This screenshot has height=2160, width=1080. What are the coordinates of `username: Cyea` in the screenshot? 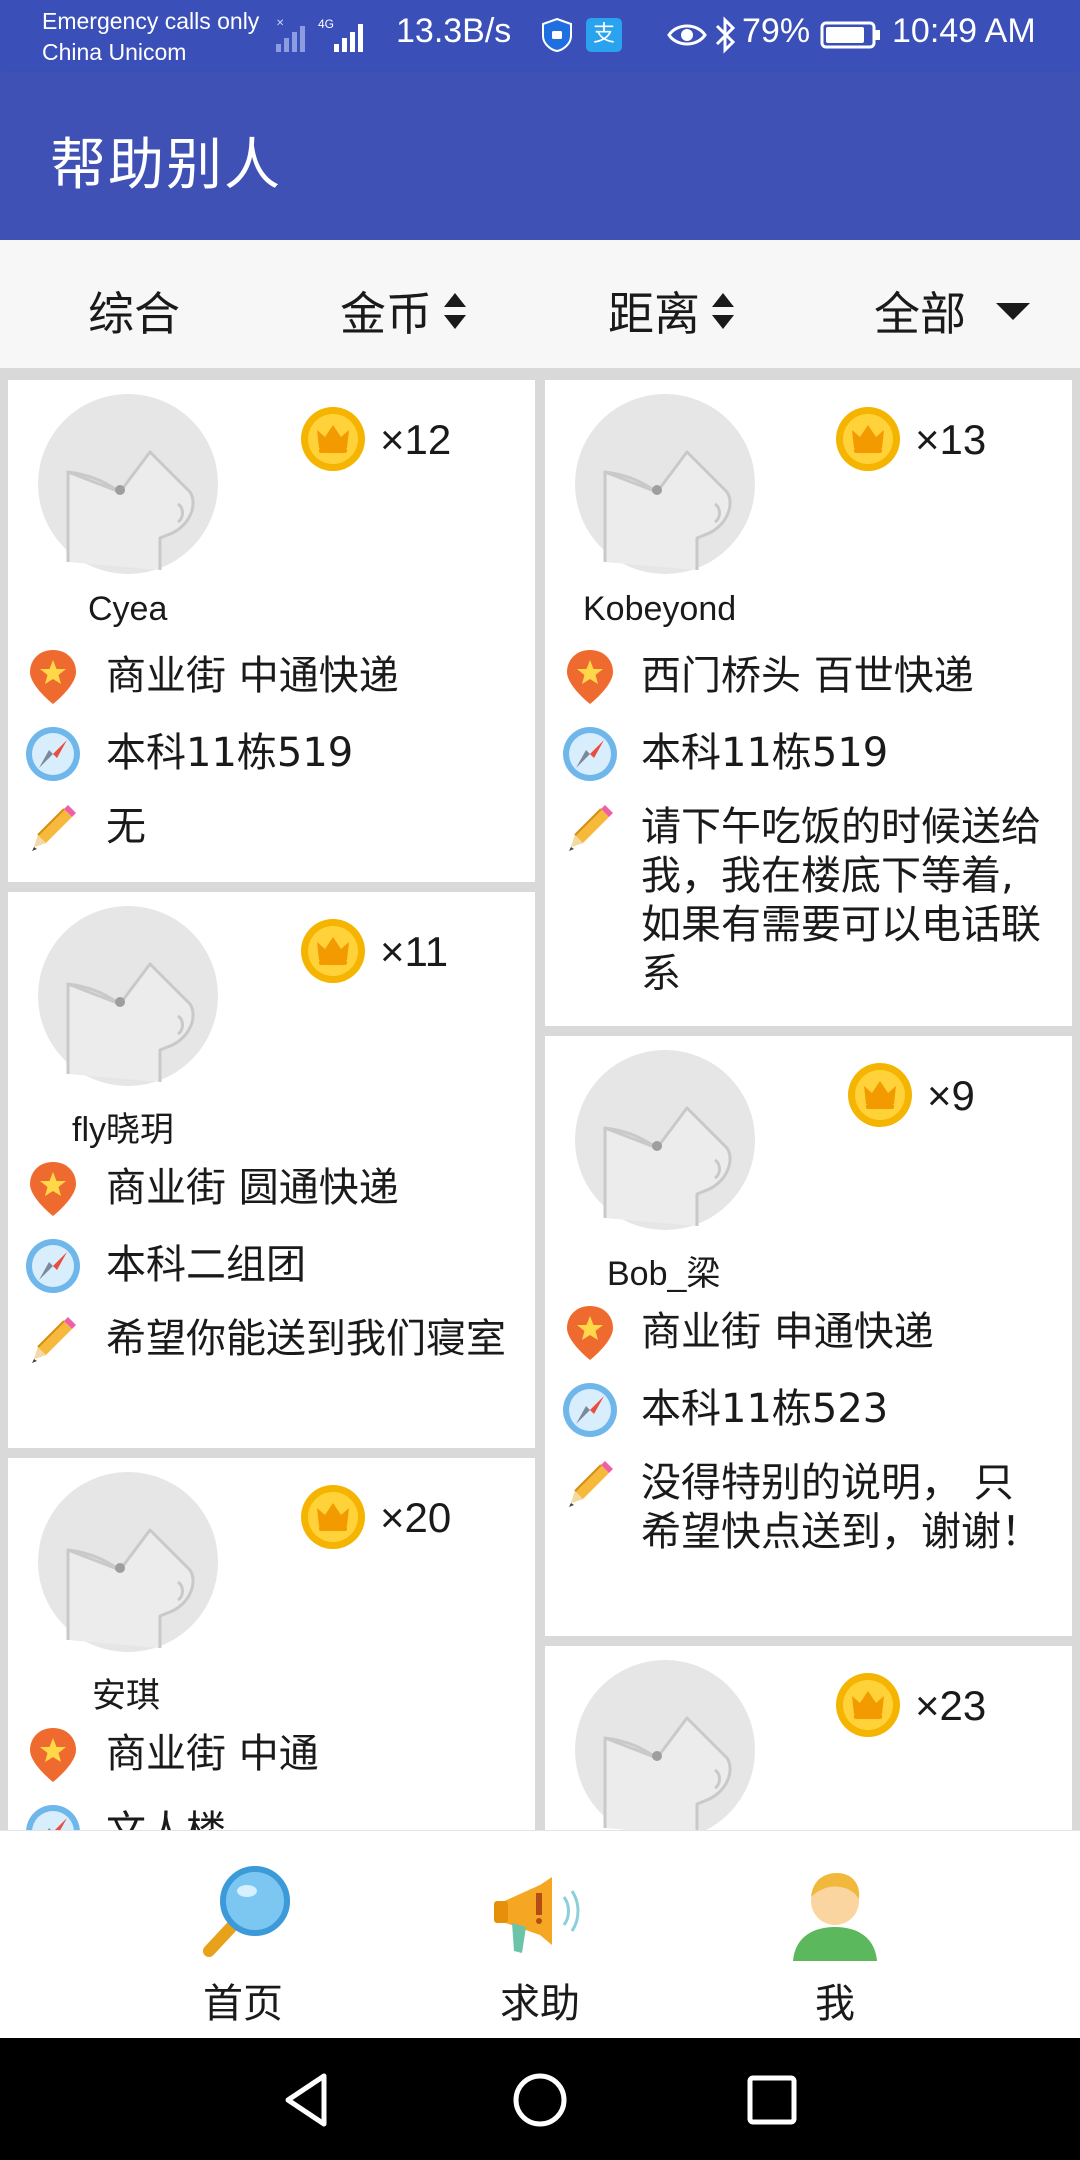 It's located at (128, 609).